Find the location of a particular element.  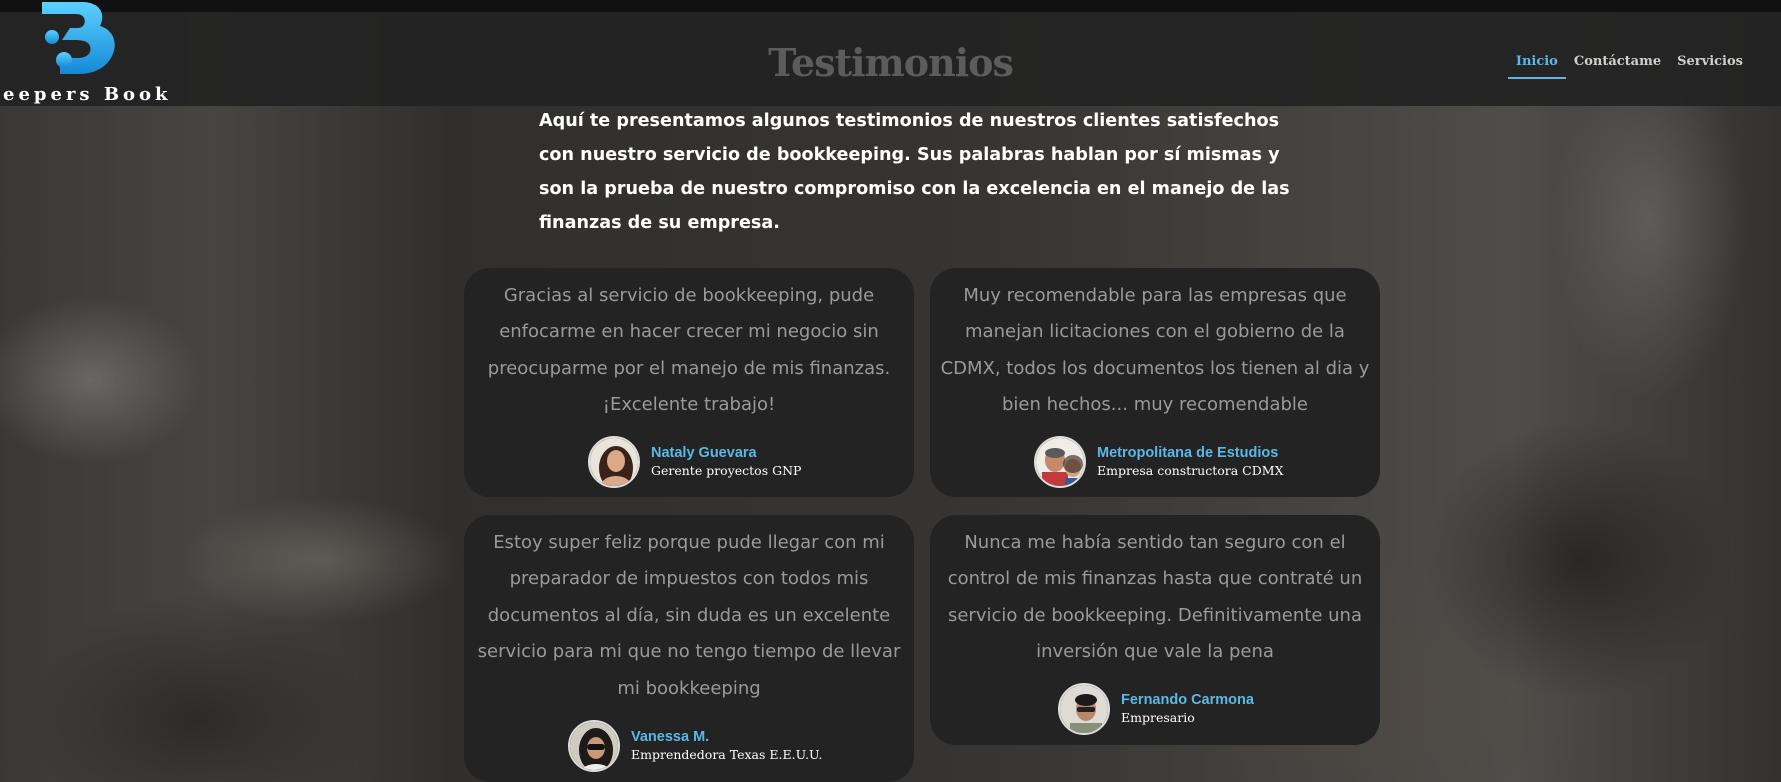

author-role: Gerente proyectos GNP is located at coordinates (726, 470).